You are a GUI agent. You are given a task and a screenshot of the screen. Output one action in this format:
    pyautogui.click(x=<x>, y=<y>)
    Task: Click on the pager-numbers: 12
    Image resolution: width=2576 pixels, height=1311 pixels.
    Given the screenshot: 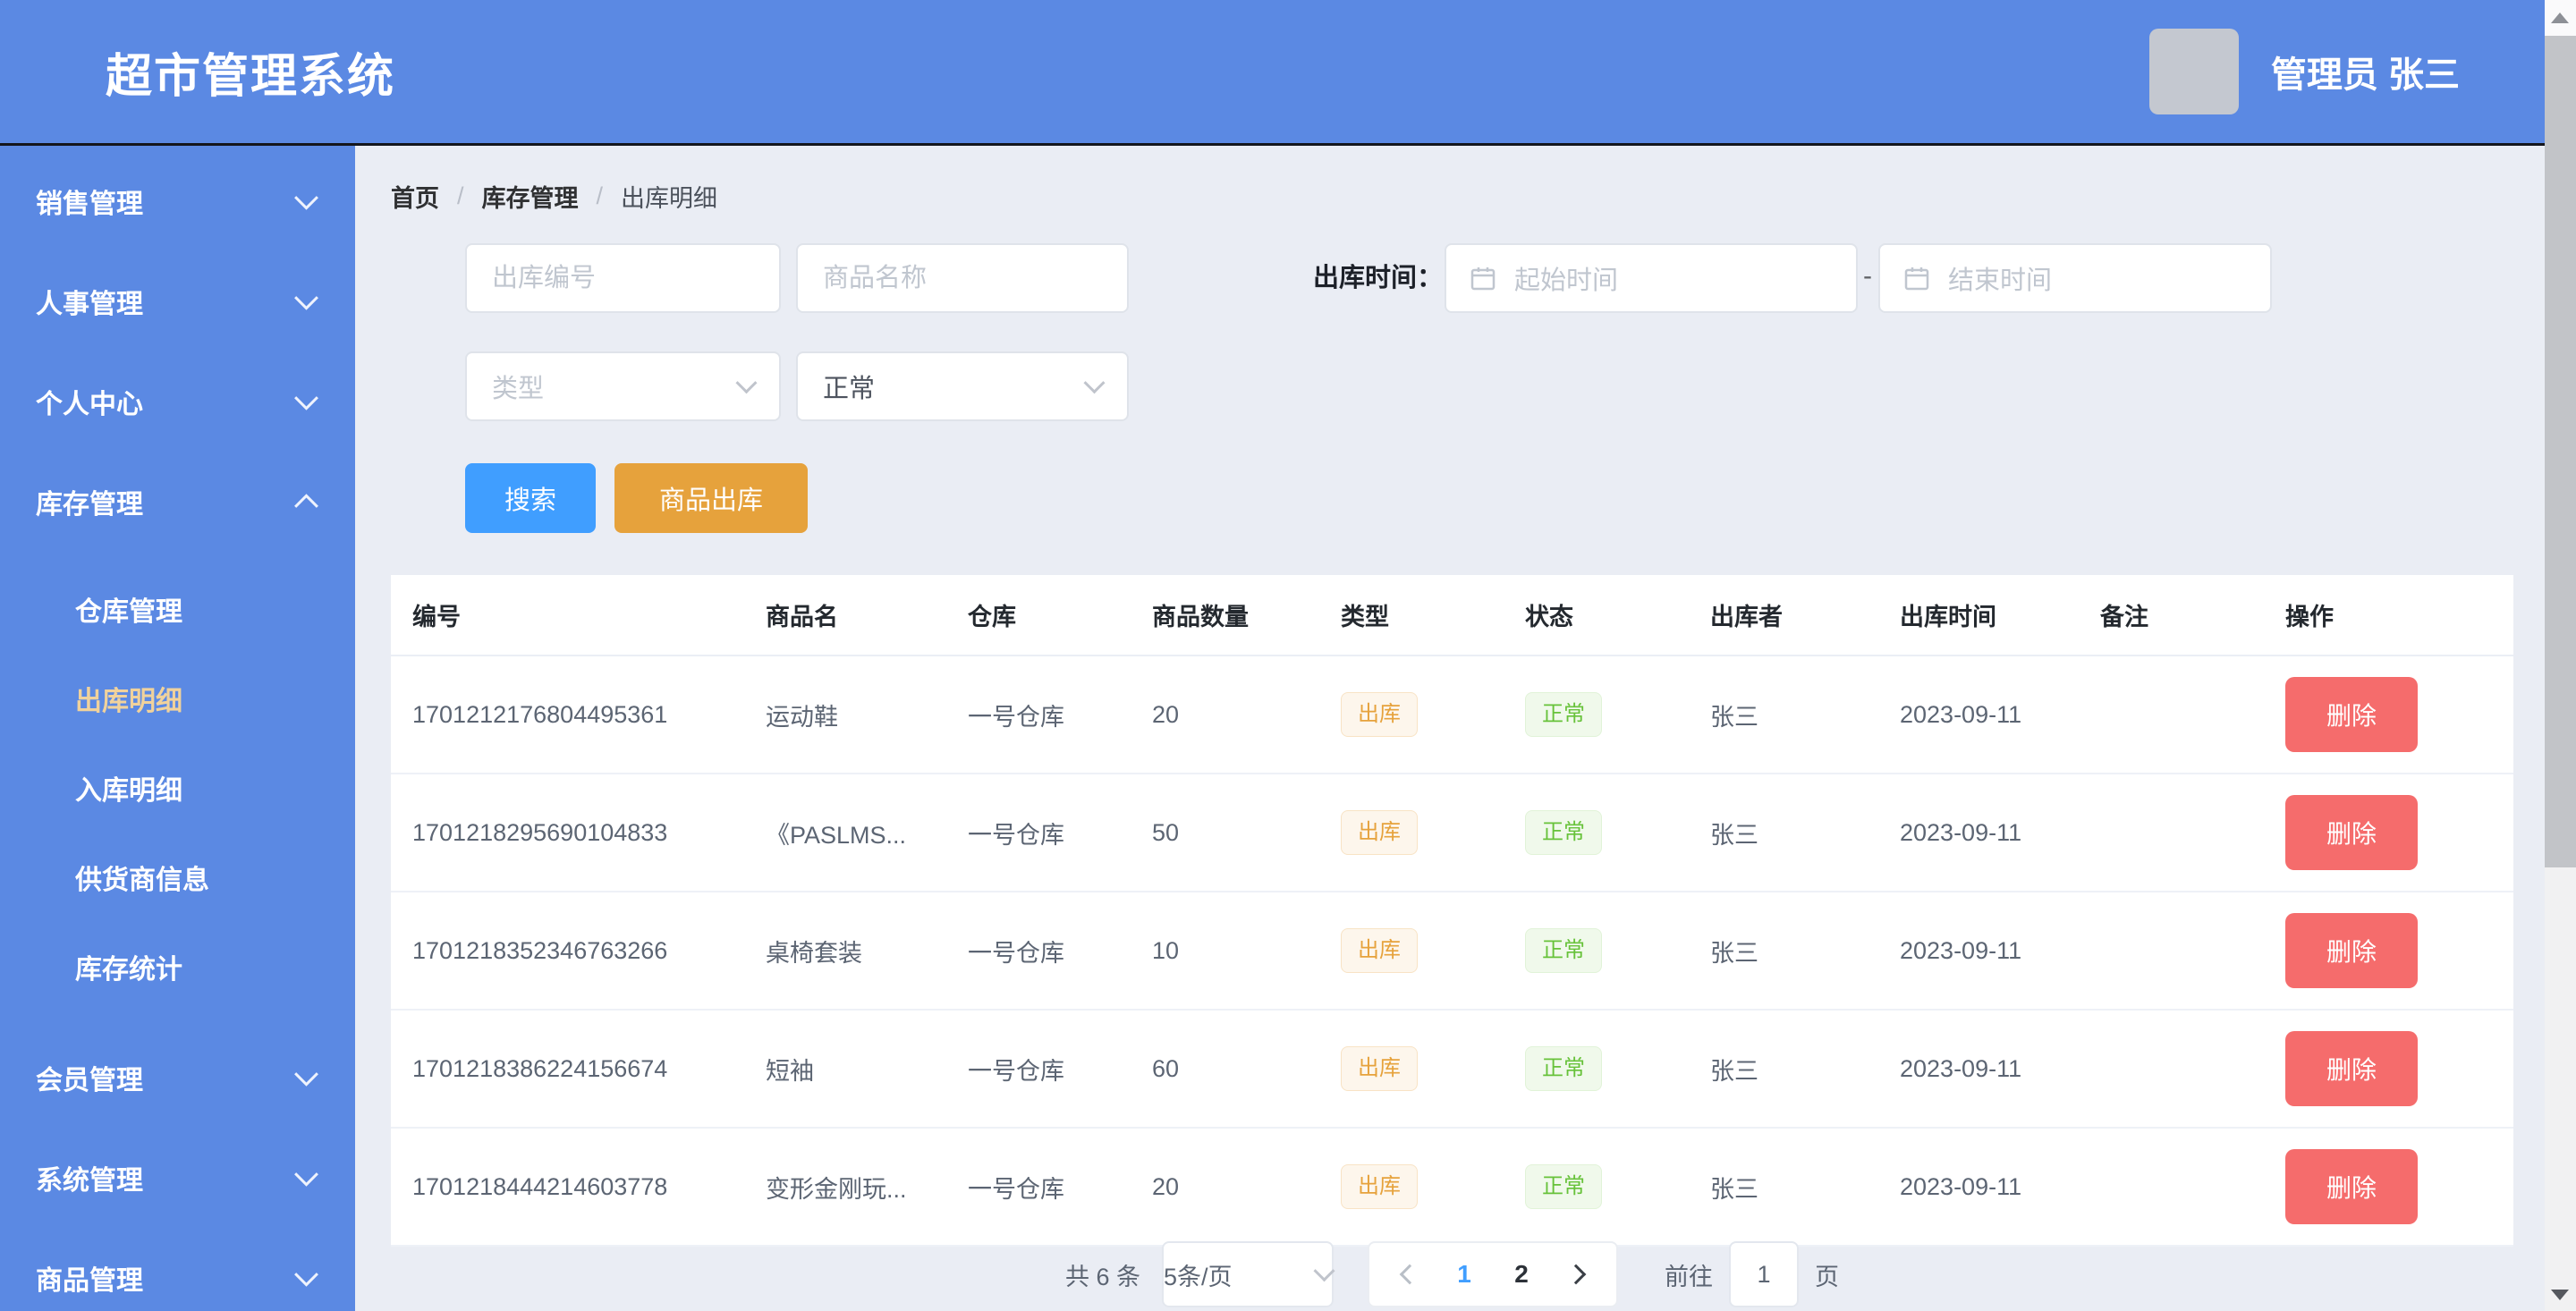 What is the action you would take?
    pyautogui.click(x=1493, y=1274)
    